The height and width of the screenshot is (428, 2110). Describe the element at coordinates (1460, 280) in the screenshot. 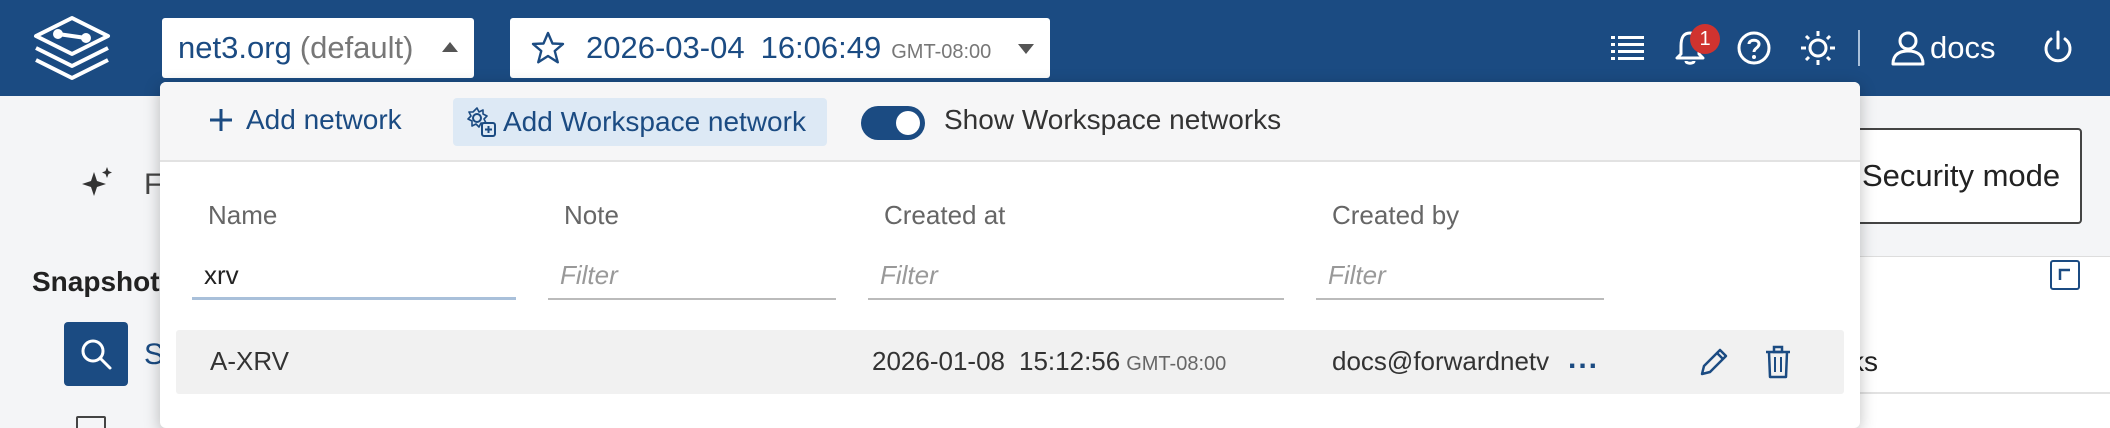

I see `created-by-filter-input: Filter` at that location.